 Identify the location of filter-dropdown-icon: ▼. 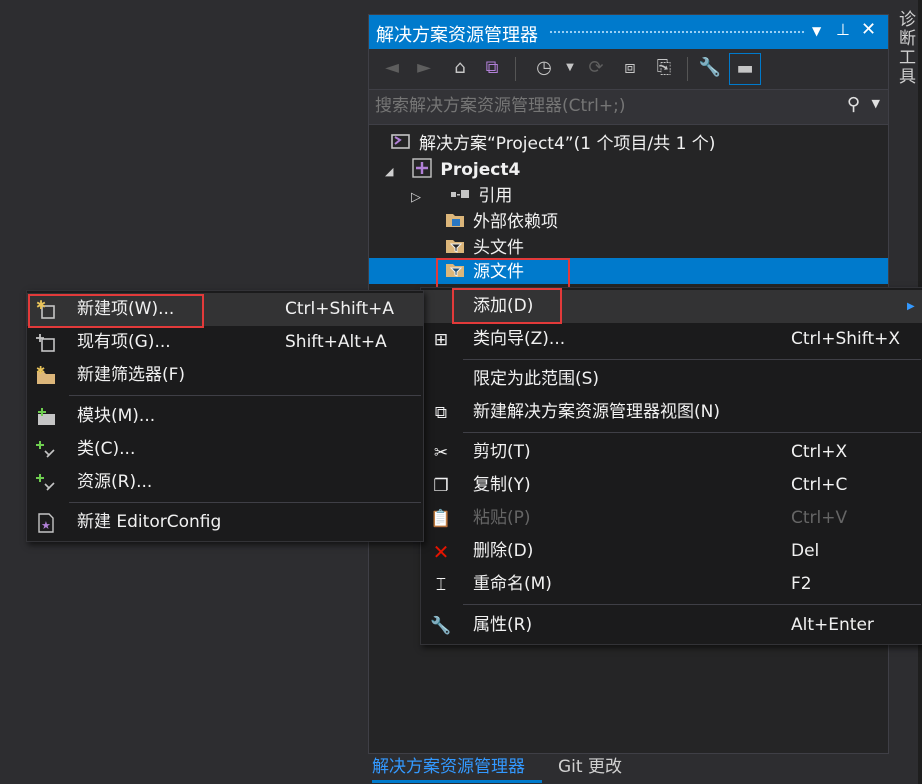
(570, 68).